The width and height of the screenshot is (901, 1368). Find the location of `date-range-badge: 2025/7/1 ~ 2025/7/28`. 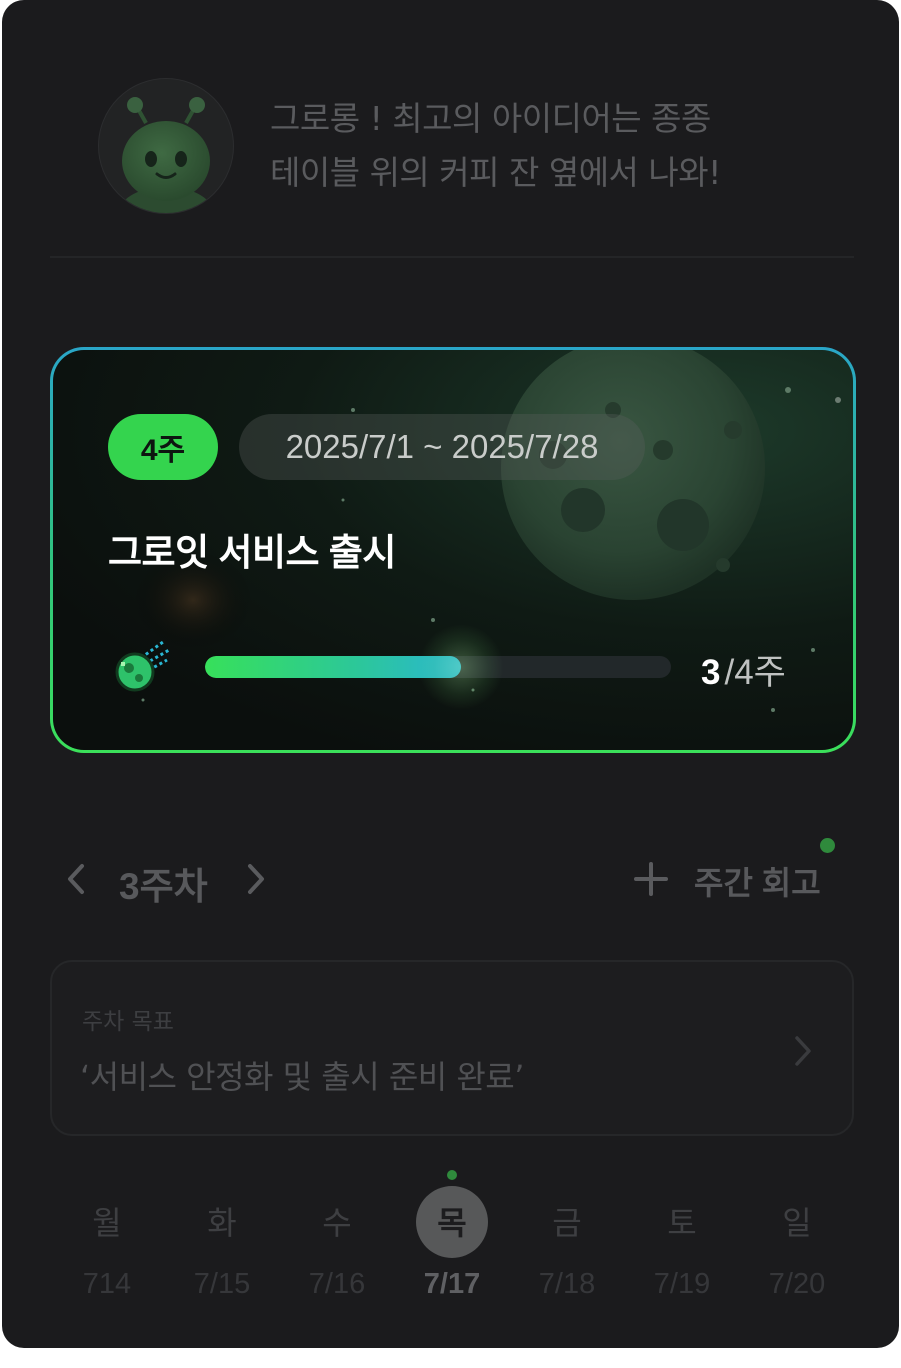

date-range-badge: 2025/7/1 ~ 2025/7/28 is located at coordinates (442, 447).